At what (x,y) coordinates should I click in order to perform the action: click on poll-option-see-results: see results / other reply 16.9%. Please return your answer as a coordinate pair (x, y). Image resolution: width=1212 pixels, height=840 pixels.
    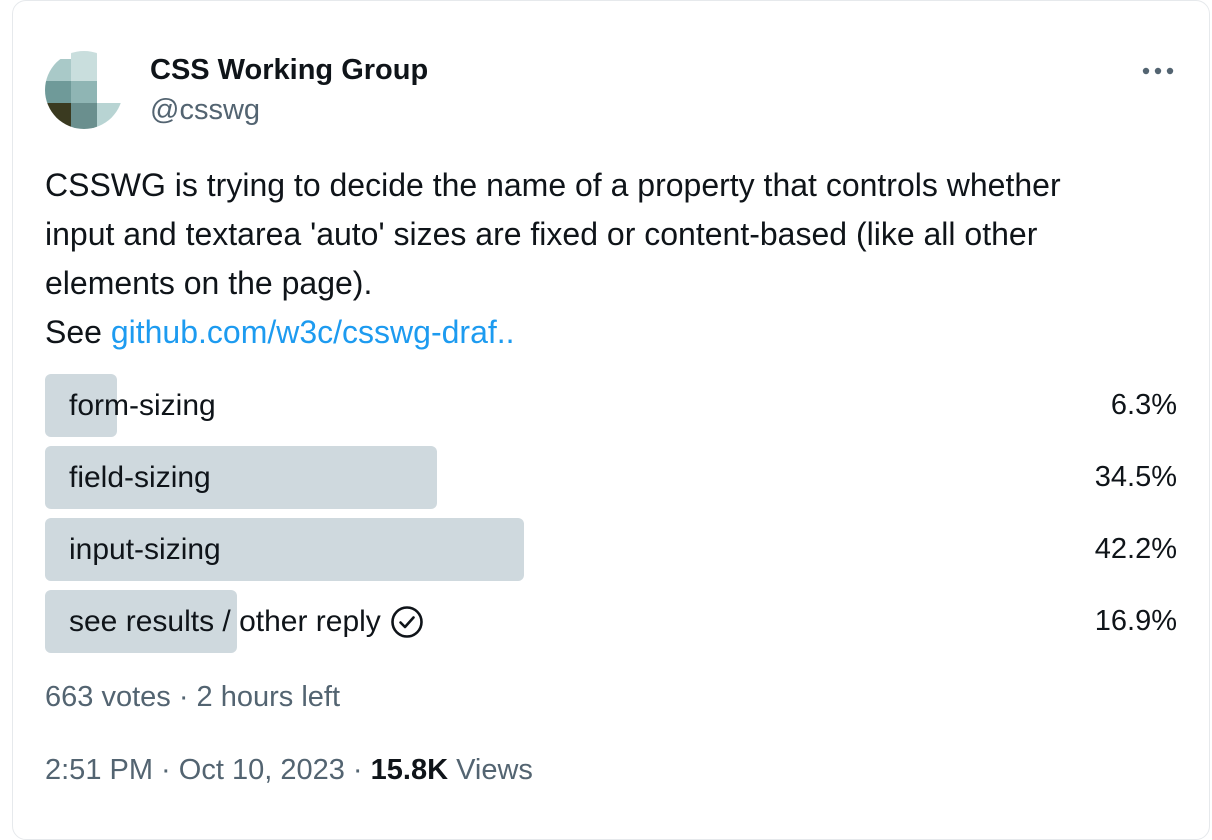
    Looking at the image, I should click on (613, 621).